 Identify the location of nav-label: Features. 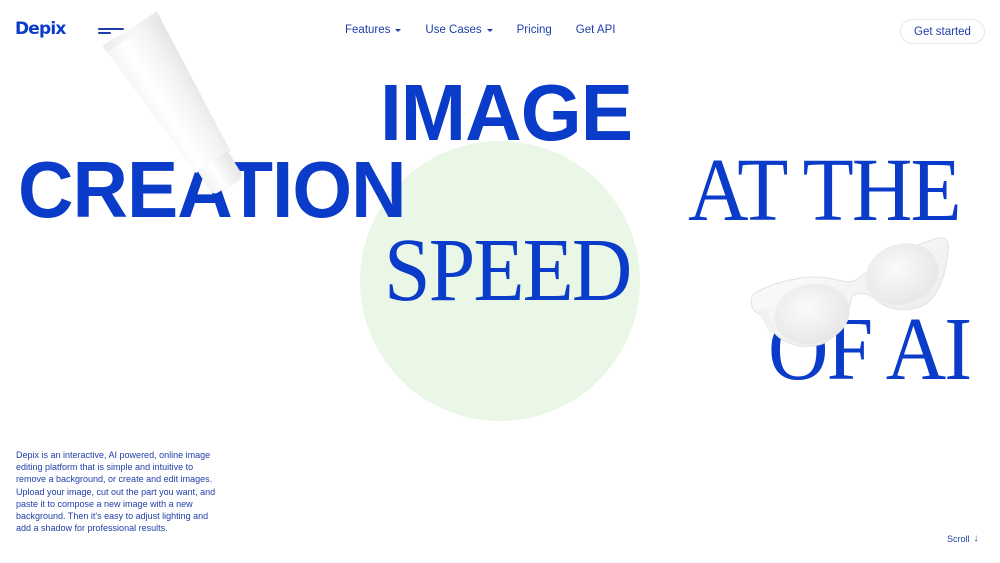
(368, 30).